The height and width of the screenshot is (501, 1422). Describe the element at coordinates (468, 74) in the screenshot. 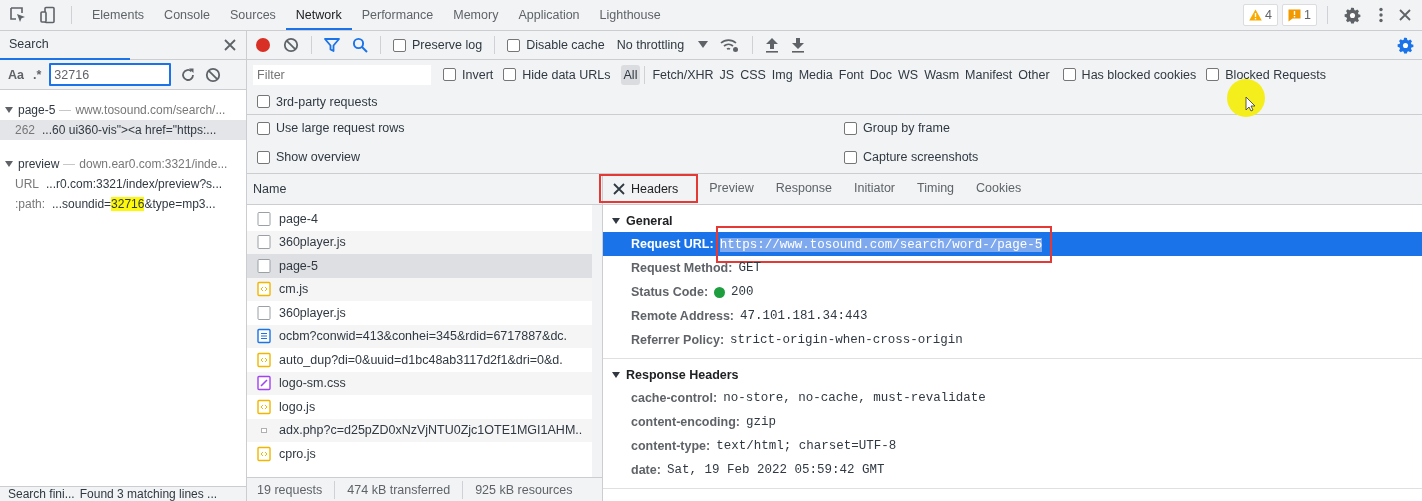

I see `checkbox: Invert` at that location.